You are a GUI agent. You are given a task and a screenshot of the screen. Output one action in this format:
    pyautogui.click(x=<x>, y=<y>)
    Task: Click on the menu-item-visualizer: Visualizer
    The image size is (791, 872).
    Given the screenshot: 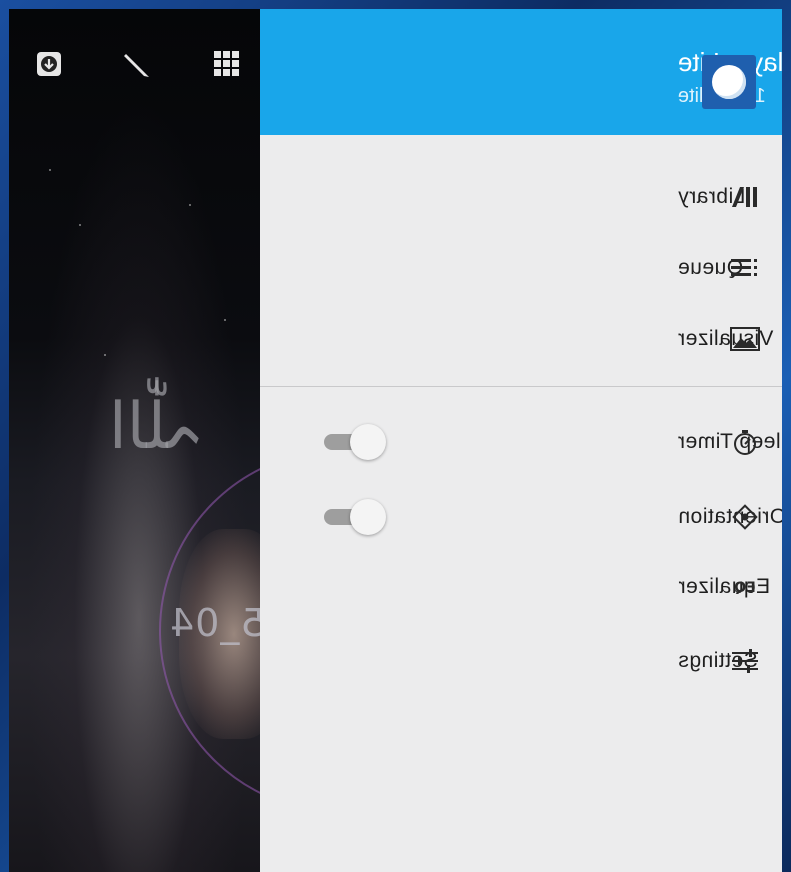 What is the action you would take?
    pyautogui.click(x=521, y=339)
    